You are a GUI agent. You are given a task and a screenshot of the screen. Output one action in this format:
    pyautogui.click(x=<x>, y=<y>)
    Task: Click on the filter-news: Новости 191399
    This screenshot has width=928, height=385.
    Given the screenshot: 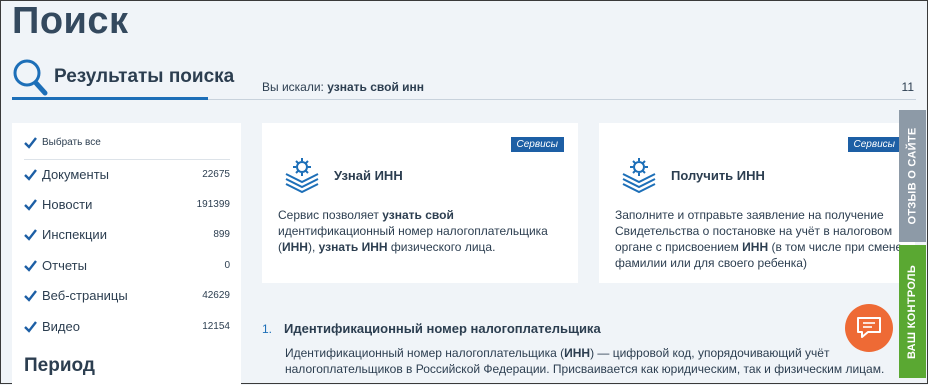 What is the action you would take?
    pyautogui.click(x=127, y=204)
    